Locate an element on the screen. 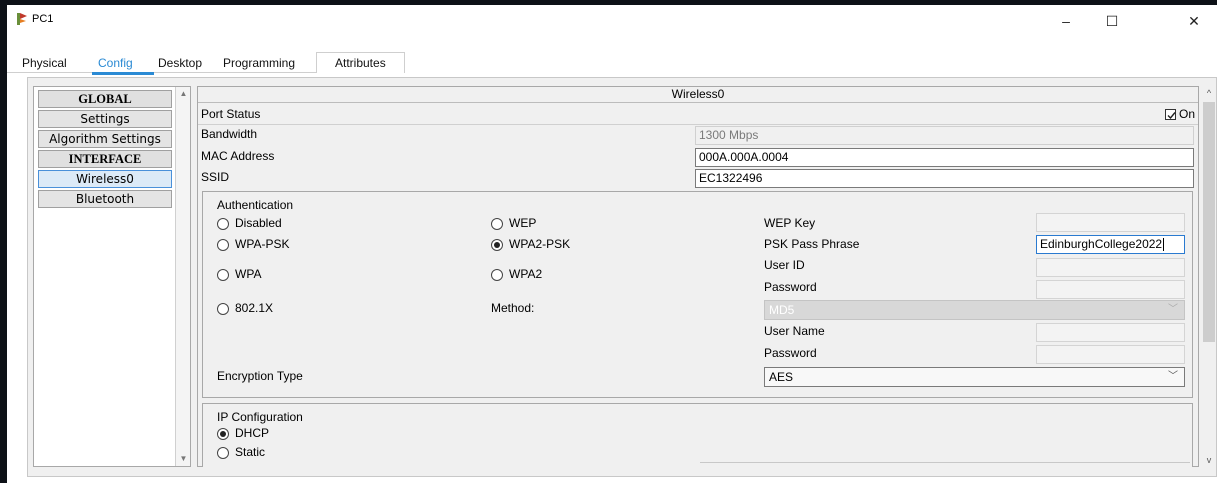 Image resolution: width=1217 pixels, height=483 pixels. close-icon: ✕ is located at coordinates (1194, 20).